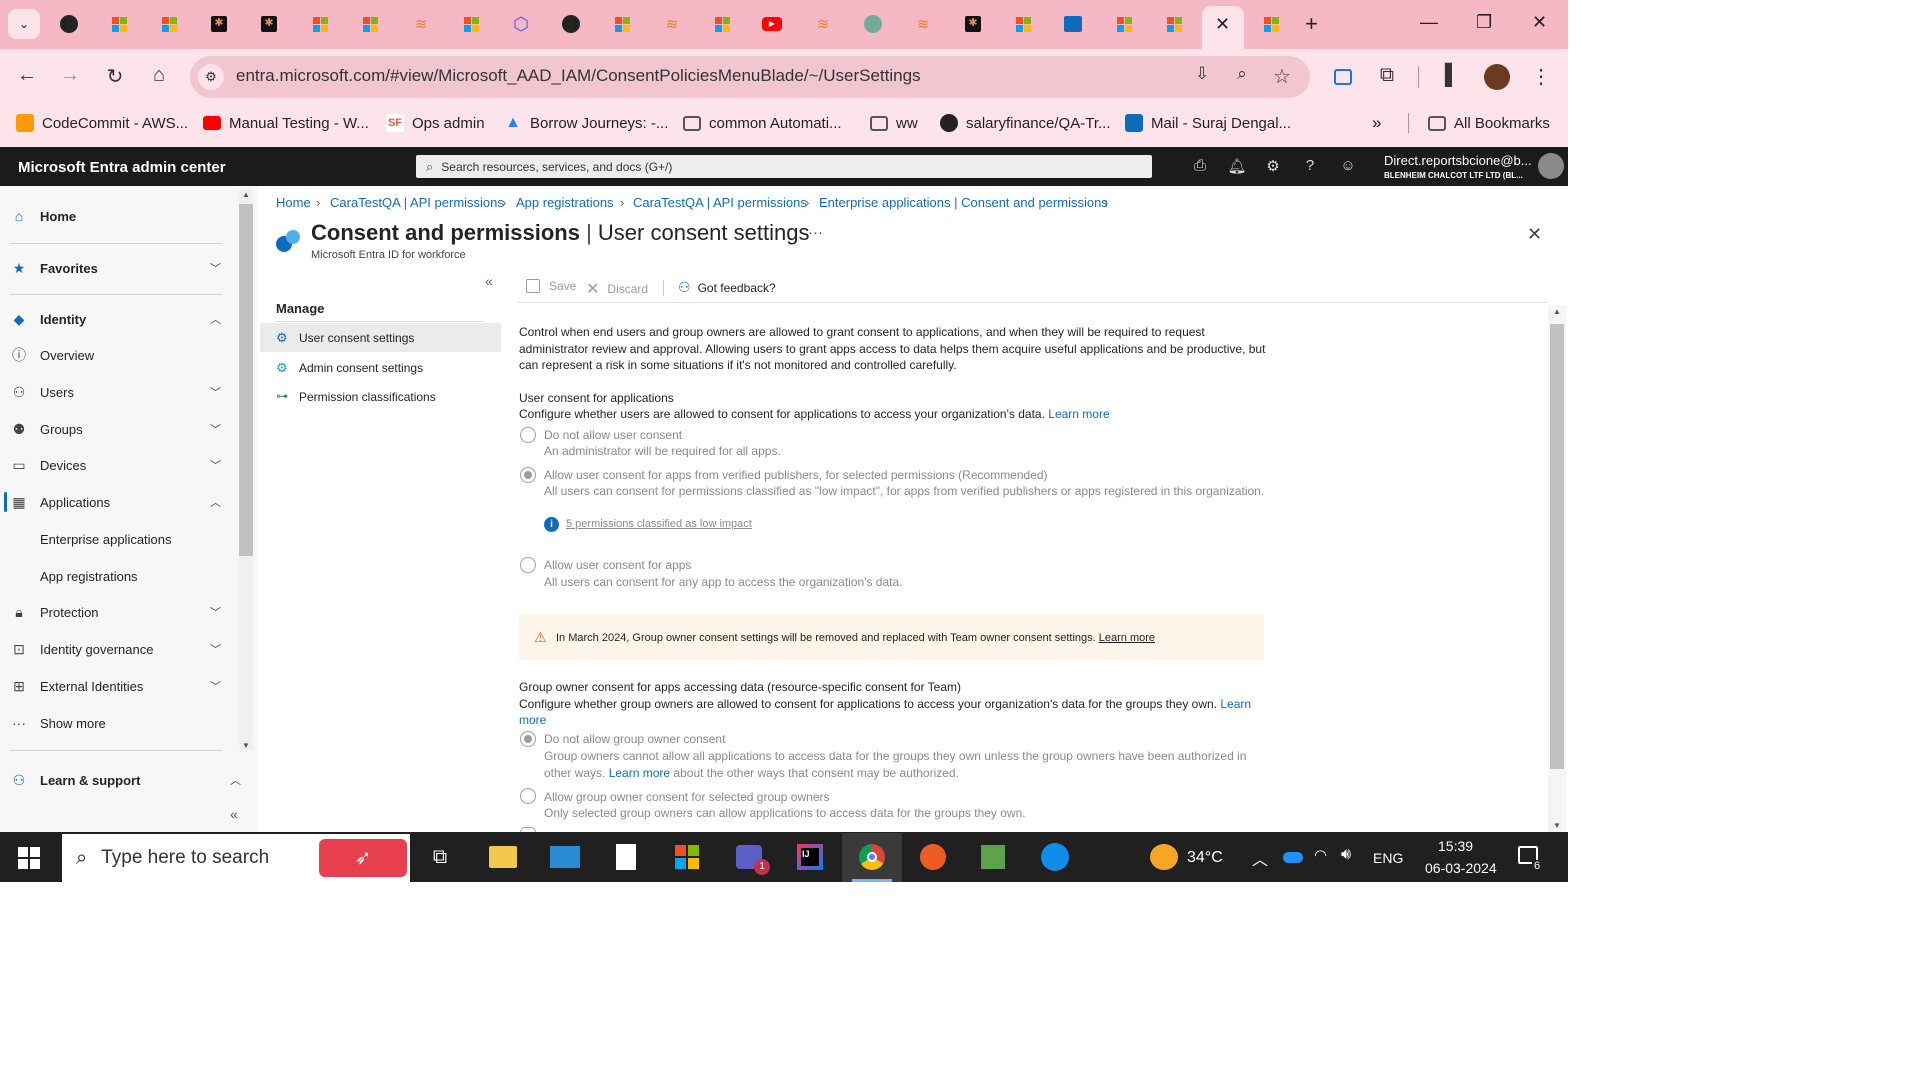  Describe the element at coordinates (367, 397) in the screenshot. I see `menu-item-permission-classifications: Permission classifications` at that location.